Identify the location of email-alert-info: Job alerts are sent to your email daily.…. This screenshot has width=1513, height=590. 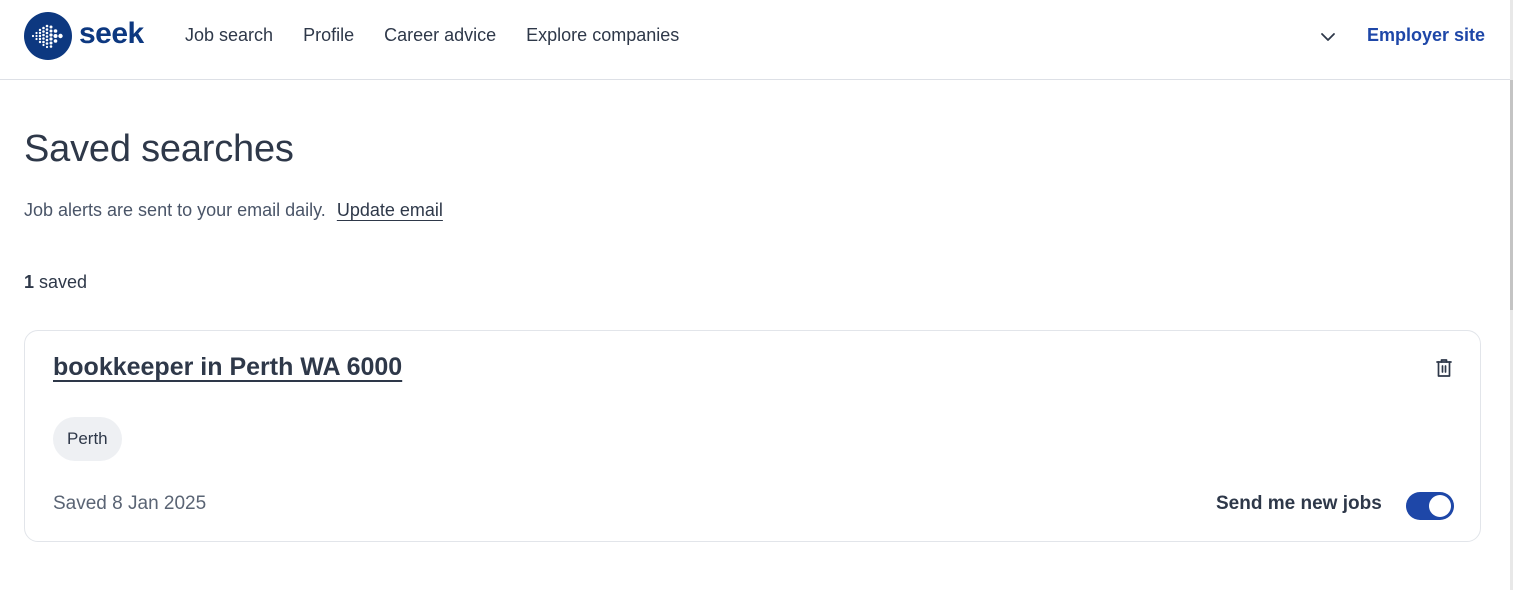
(233, 210).